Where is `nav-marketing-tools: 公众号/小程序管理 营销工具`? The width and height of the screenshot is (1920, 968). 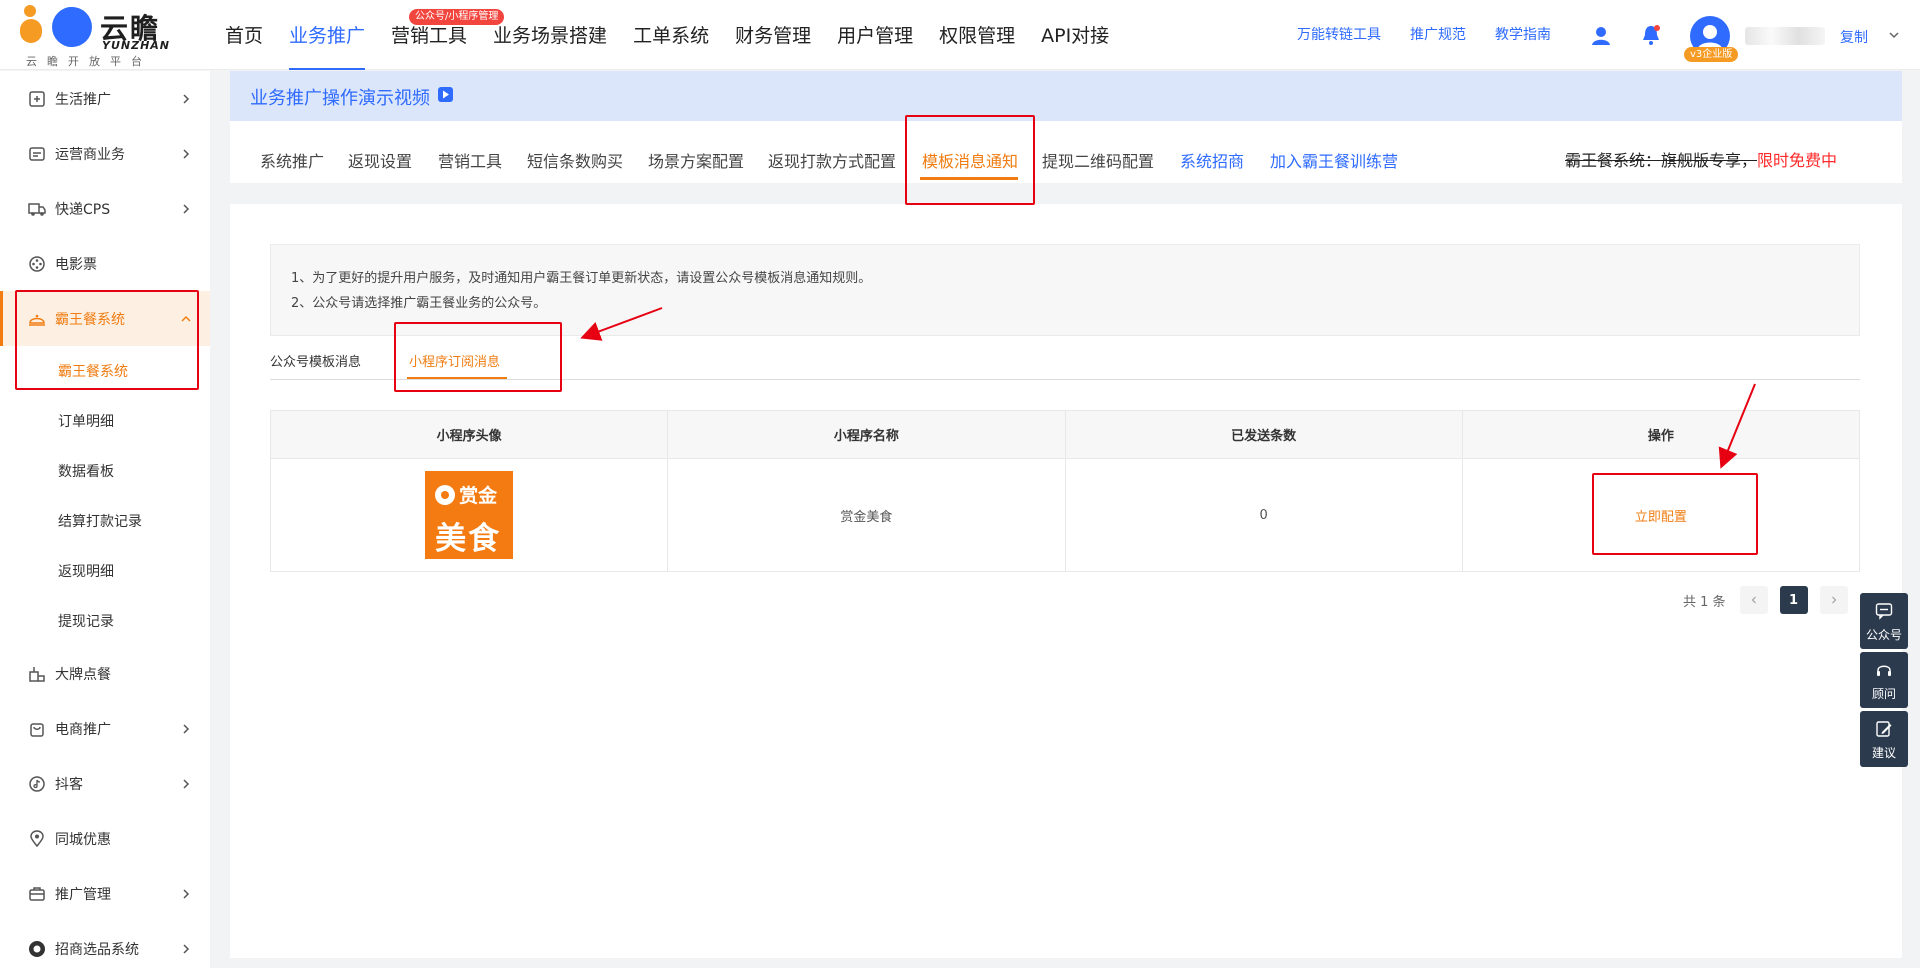
nav-marketing-tools: 公众号/小程序管理 营销工具 is located at coordinates (448, 35).